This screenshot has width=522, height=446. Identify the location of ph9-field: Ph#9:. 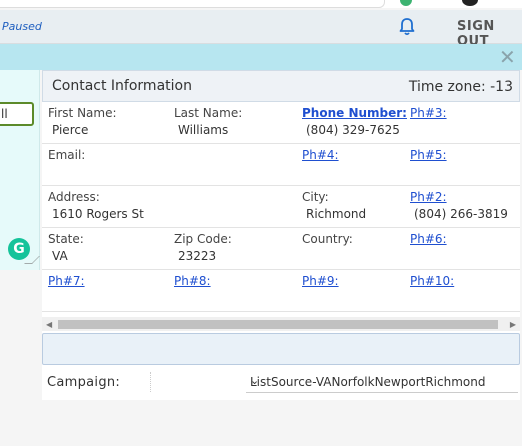
(320, 281).